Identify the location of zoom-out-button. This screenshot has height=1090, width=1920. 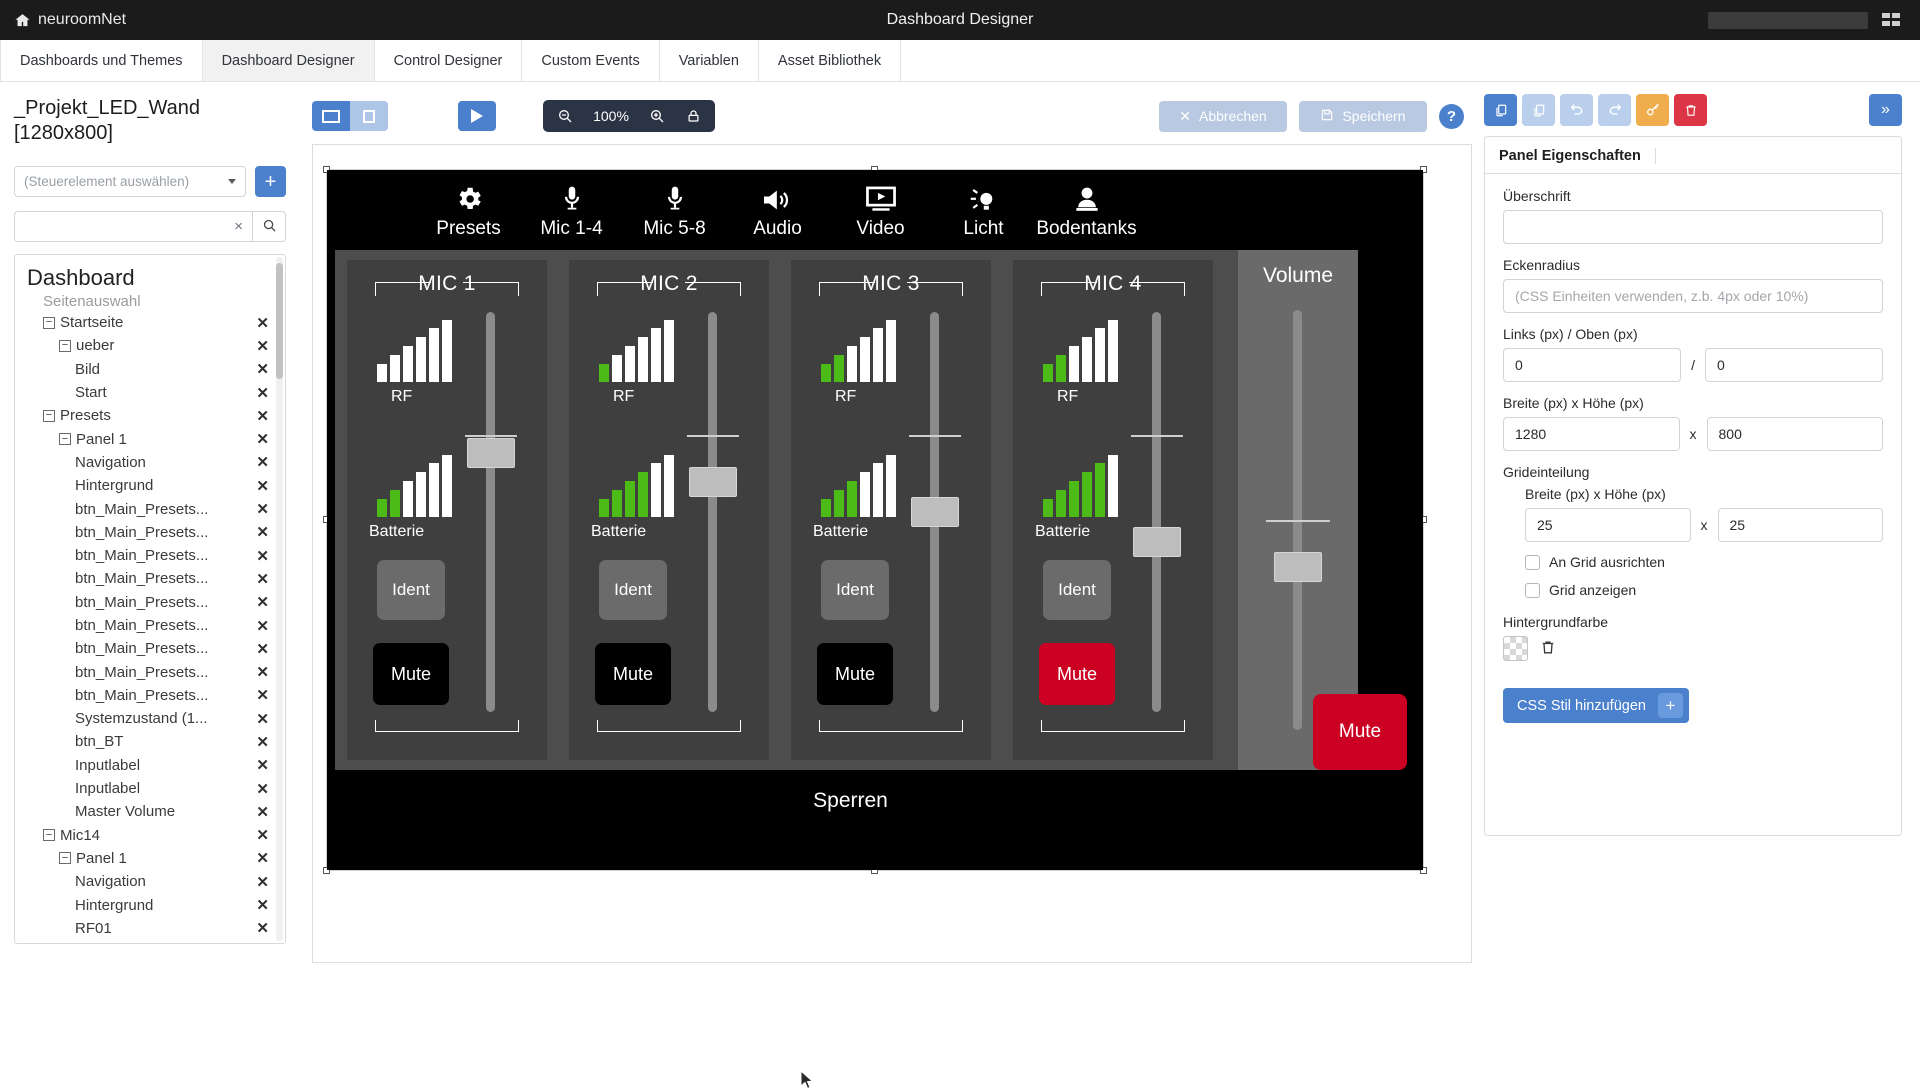
(565, 116).